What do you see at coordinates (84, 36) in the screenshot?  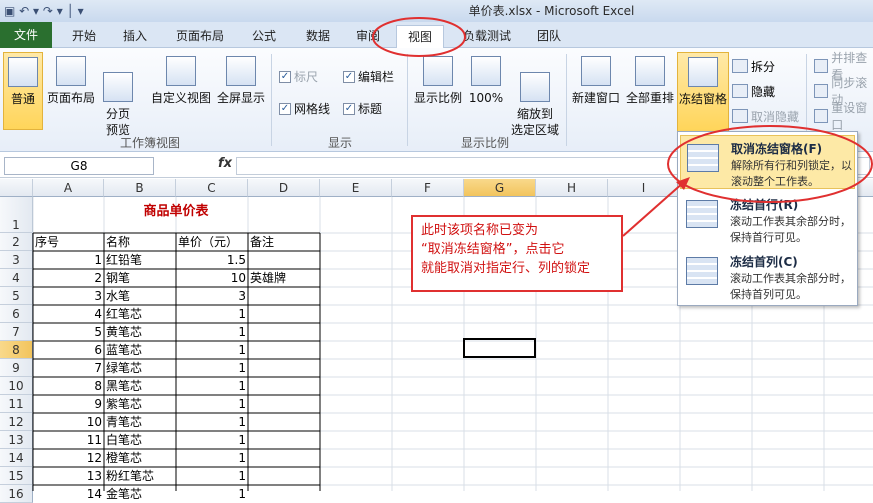 I see `tab-home: 开始` at bounding box center [84, 36].